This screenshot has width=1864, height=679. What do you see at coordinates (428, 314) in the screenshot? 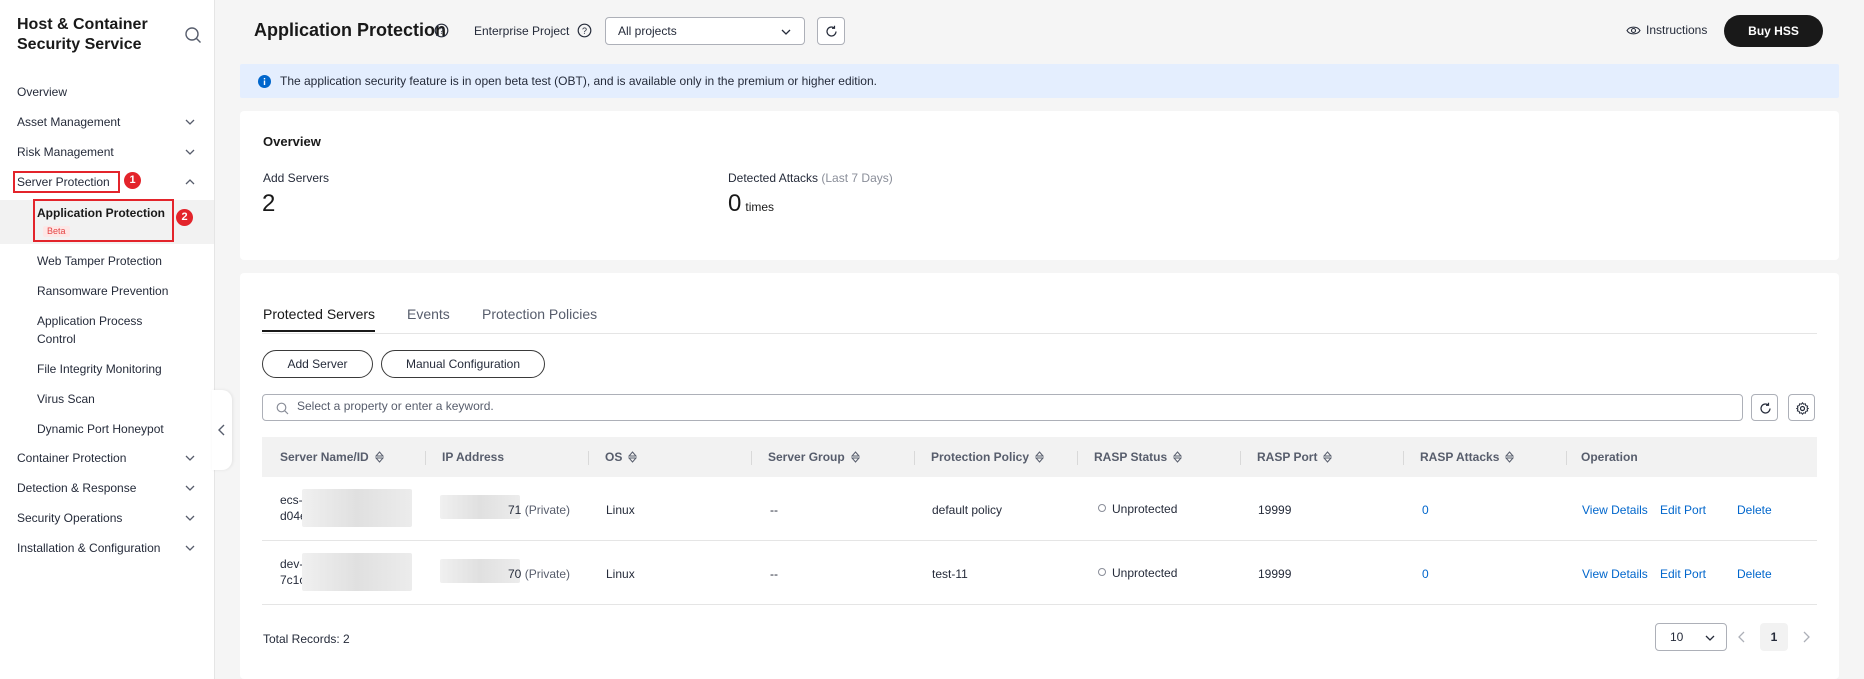
I see `tab-events: Events` at bounding box center [428, 314].